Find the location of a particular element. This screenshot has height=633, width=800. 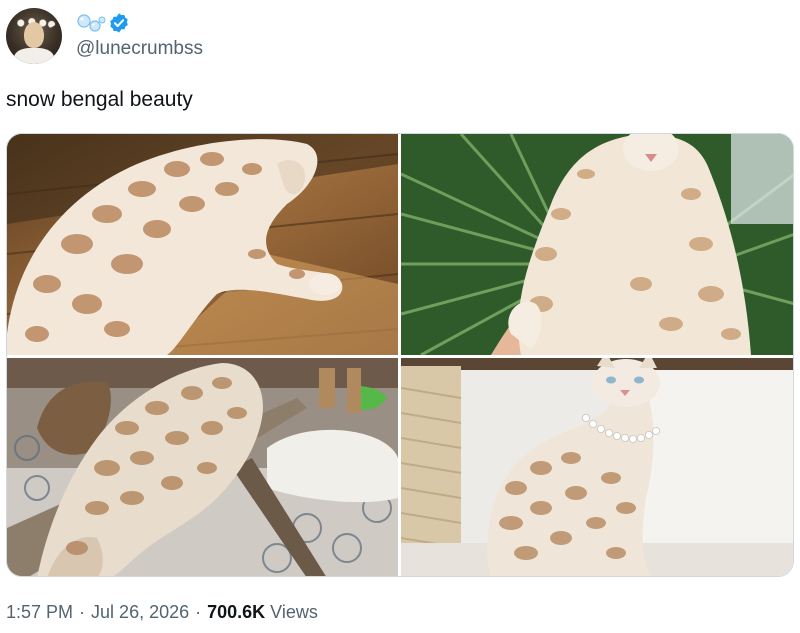

author-handle: @lunecrumbss is located at coordinates (139, 49).